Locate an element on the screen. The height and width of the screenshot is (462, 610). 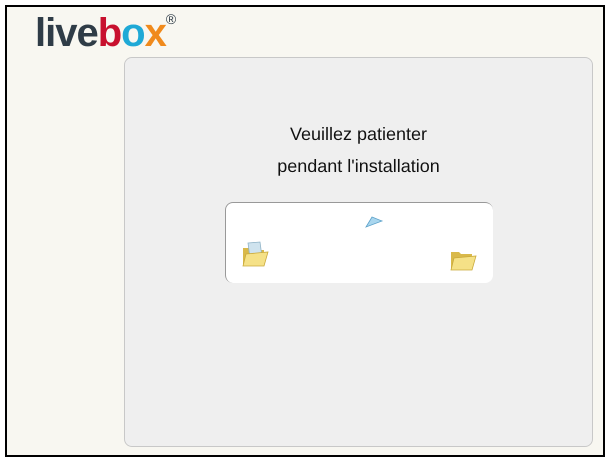
install-message: Veuillez patienter pendant l'installation is located at coordinates (358, 150).